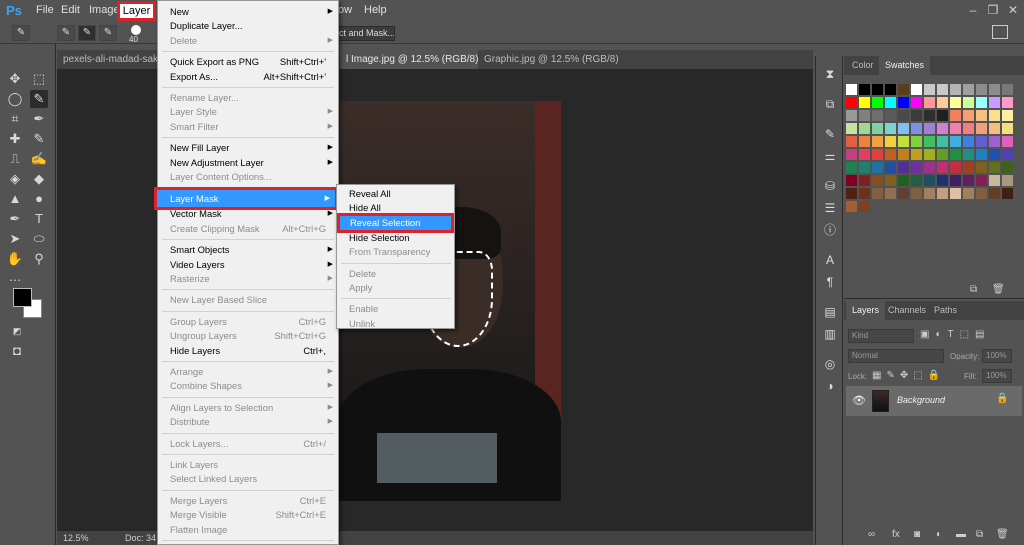  I want to click on link-layers-icon: ∞, so click(871, 534).